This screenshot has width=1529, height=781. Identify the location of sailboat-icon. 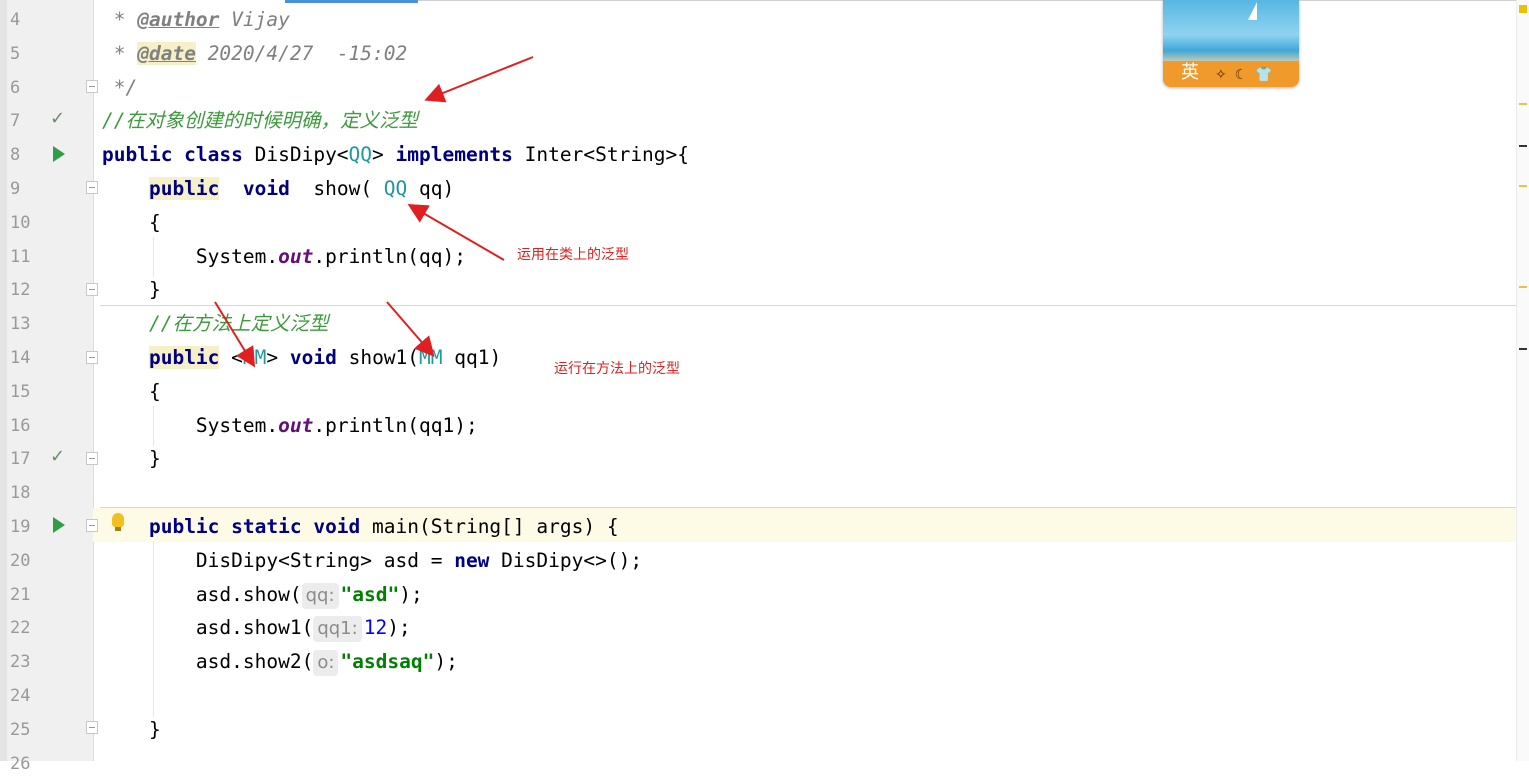
(1252, 11).